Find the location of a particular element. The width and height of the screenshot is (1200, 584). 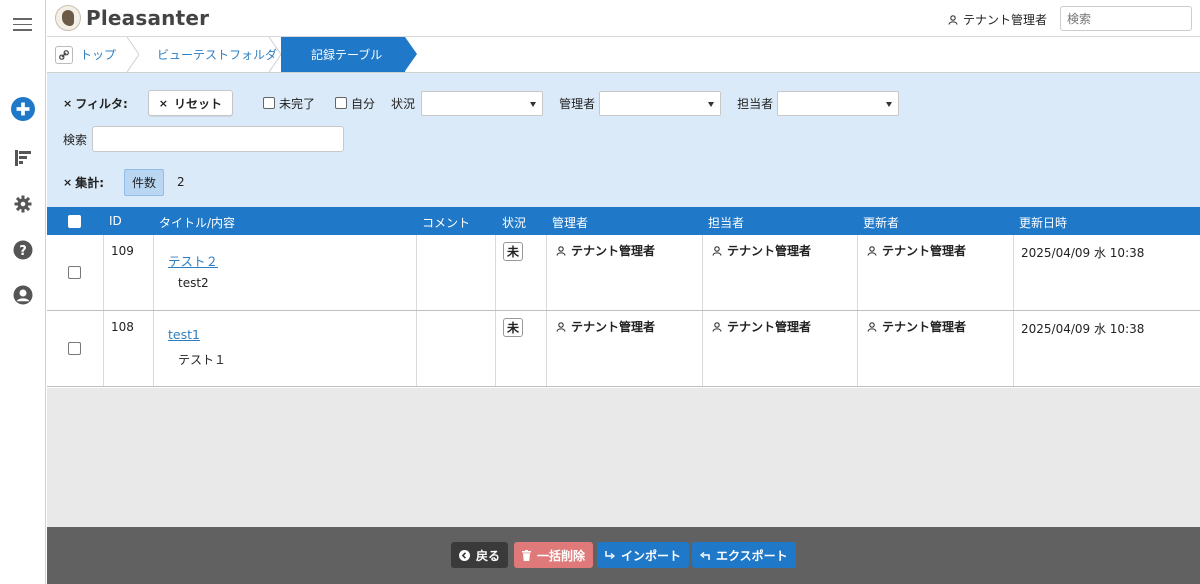

header: Pleasanter テナント管理者 is located at coordinates (623, 18).